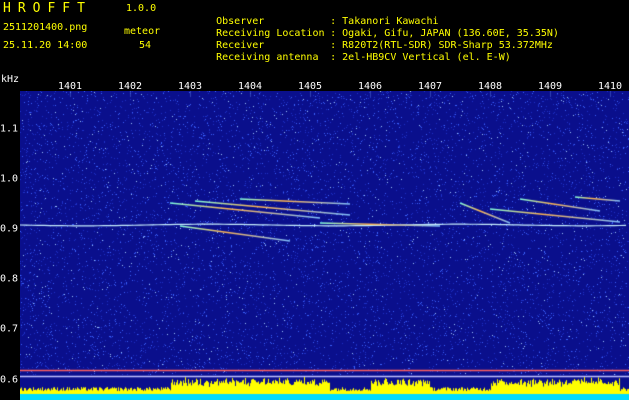 The width and height of the screenshot is (629, 400). I want to click on timestamp: 25.11.20 14:00, so click(45, 45).